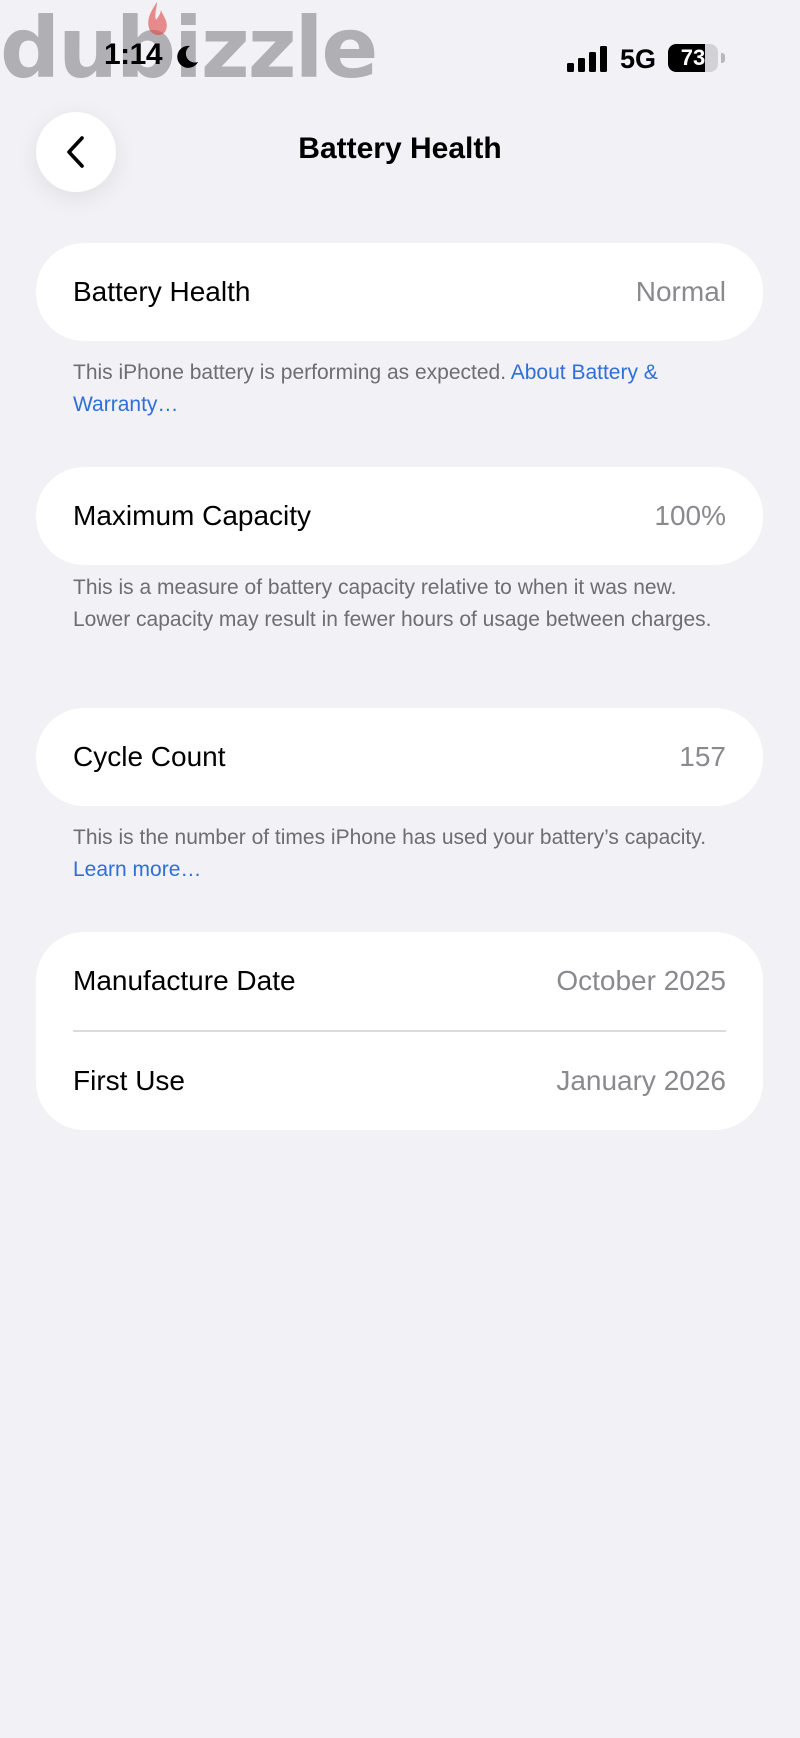 Image resolution: width=800 pixels, height=1738 pixels. Describe the element at coordinates (641, 1080) in the screenshot. I see `first-use-value: January 2026` at that location.